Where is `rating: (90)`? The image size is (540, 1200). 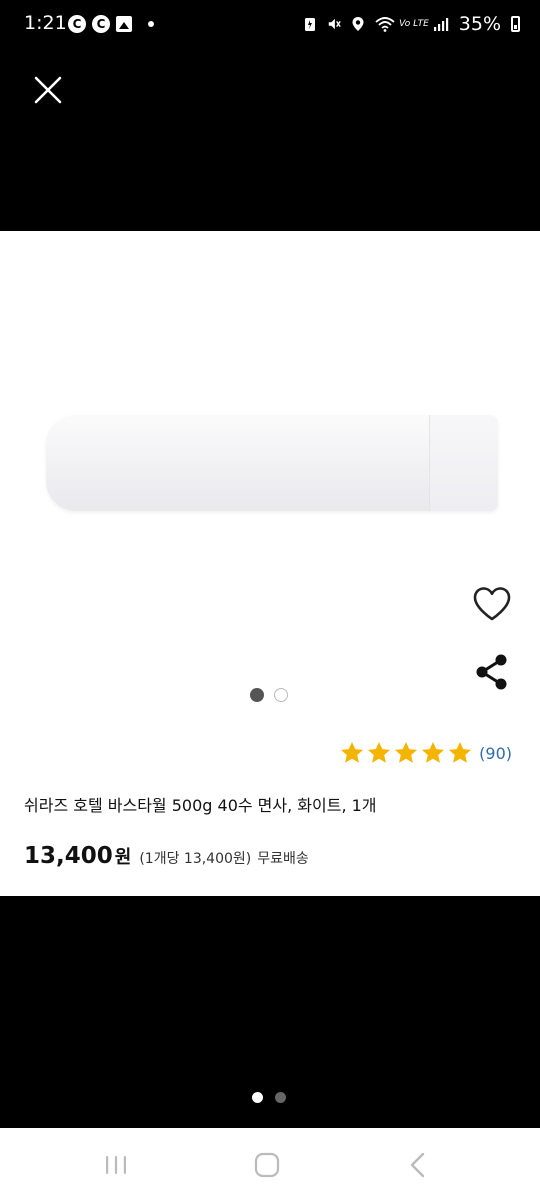 rating: (90) is located at coordinates (425, 753).